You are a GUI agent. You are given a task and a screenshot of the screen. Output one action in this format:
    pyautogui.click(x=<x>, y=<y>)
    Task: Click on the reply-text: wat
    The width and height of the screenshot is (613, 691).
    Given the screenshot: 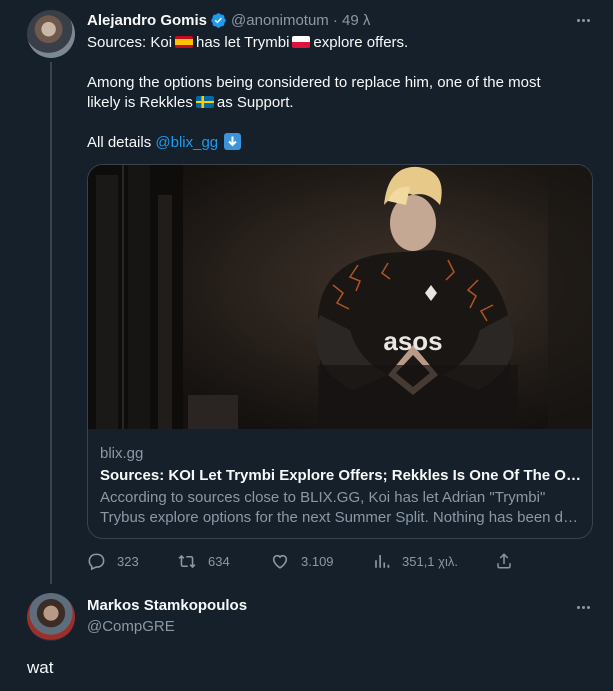 What is the action you would take?
    pyautogui.click(x=40, y=667)
    